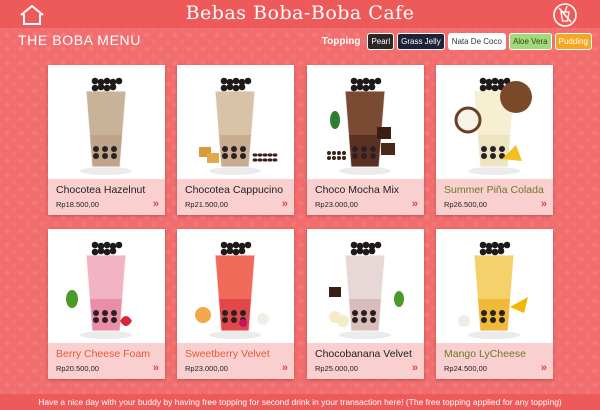  What do you see at coordinates (388, 149) in the screenshot?
I see `chocolate-icon` at bounding box center [388, 149].